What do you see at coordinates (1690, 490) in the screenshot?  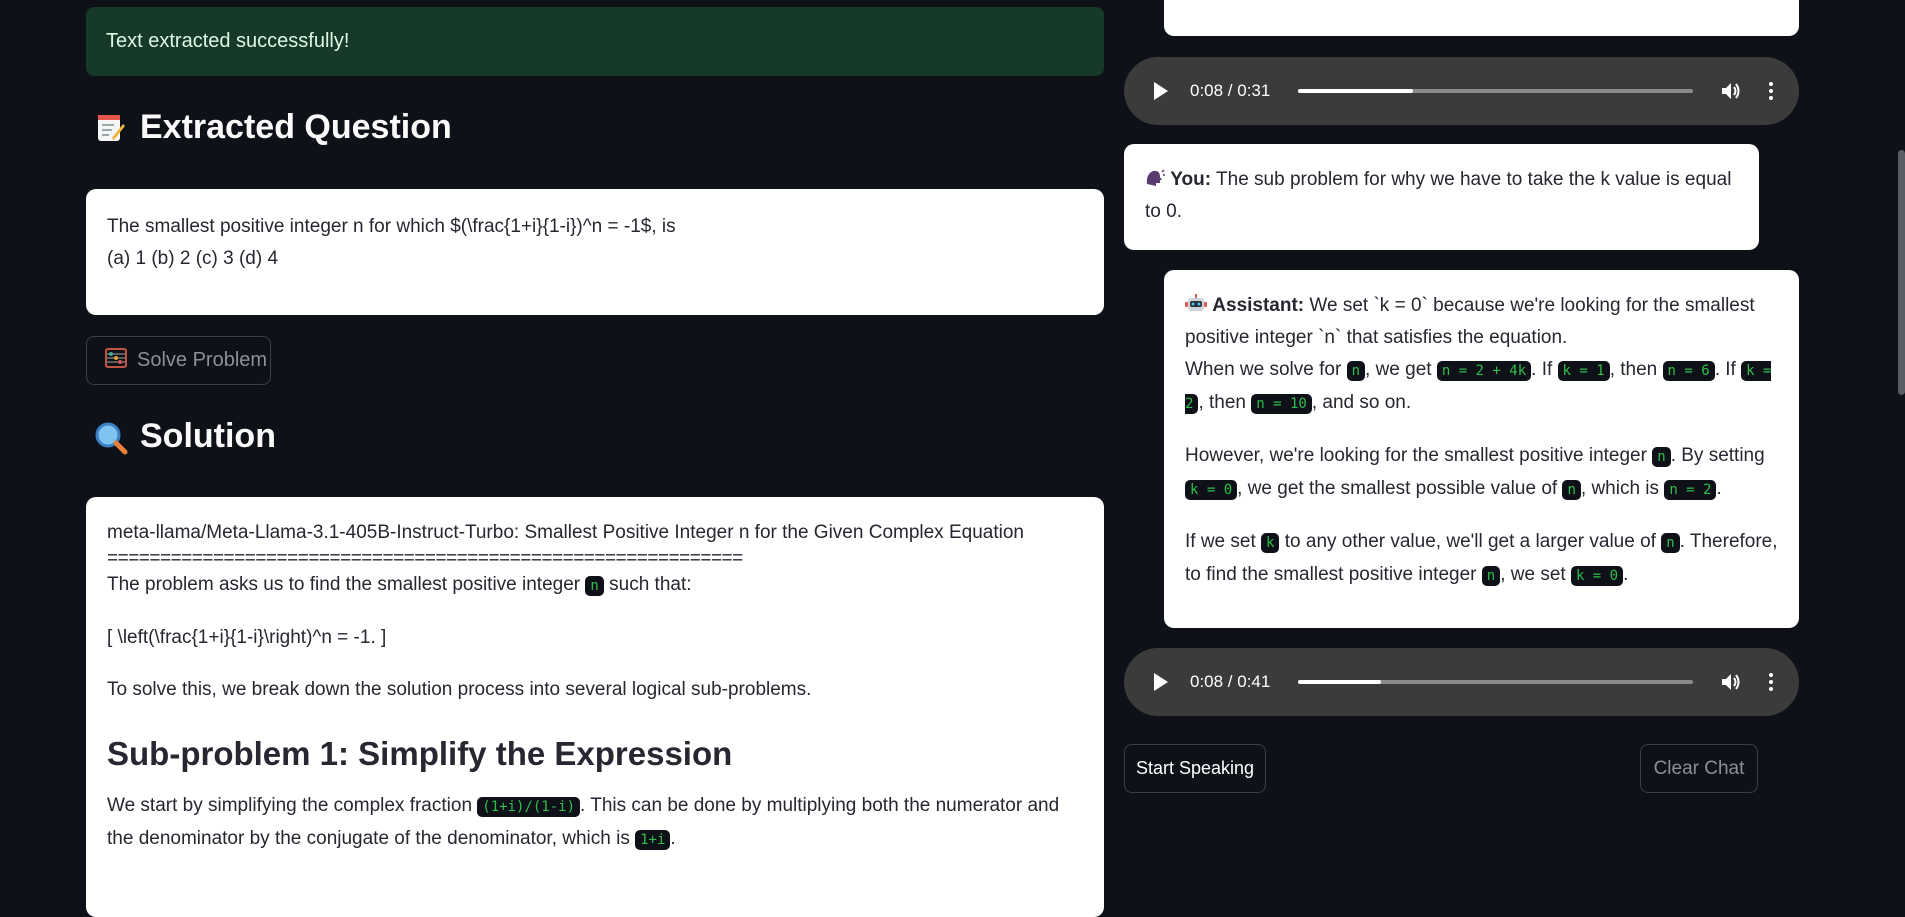 I see `inline-code: n = 2` at bounding box center [1690, 490].